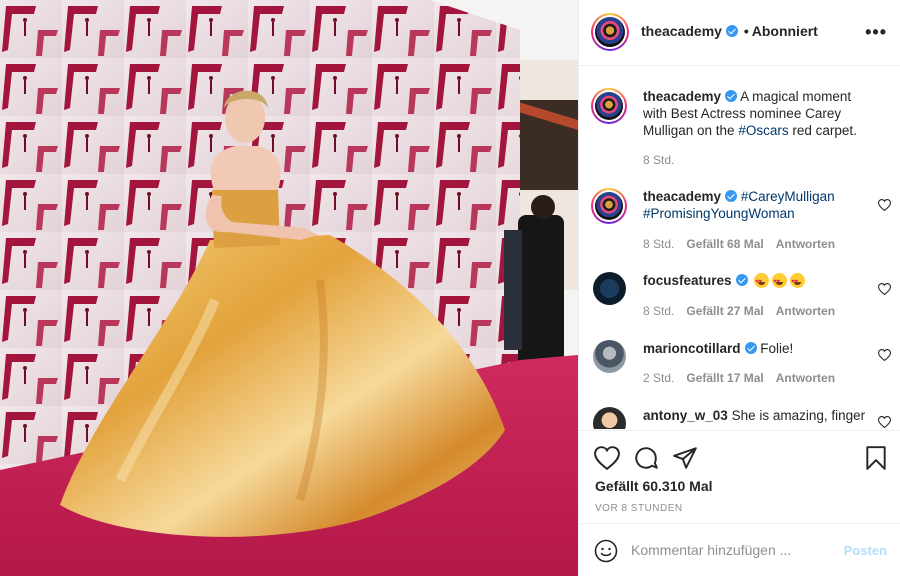 The height and width of the screenshot is (576, 900). I want to click on comment-text: focusfeatures, so click(759, 281).